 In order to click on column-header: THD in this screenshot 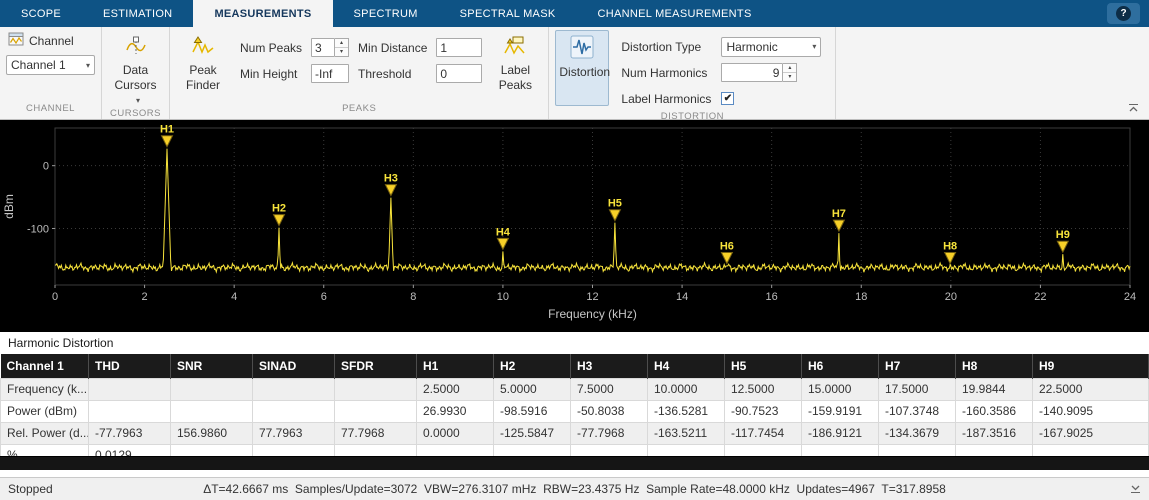, I will do `click(129, 366)`.